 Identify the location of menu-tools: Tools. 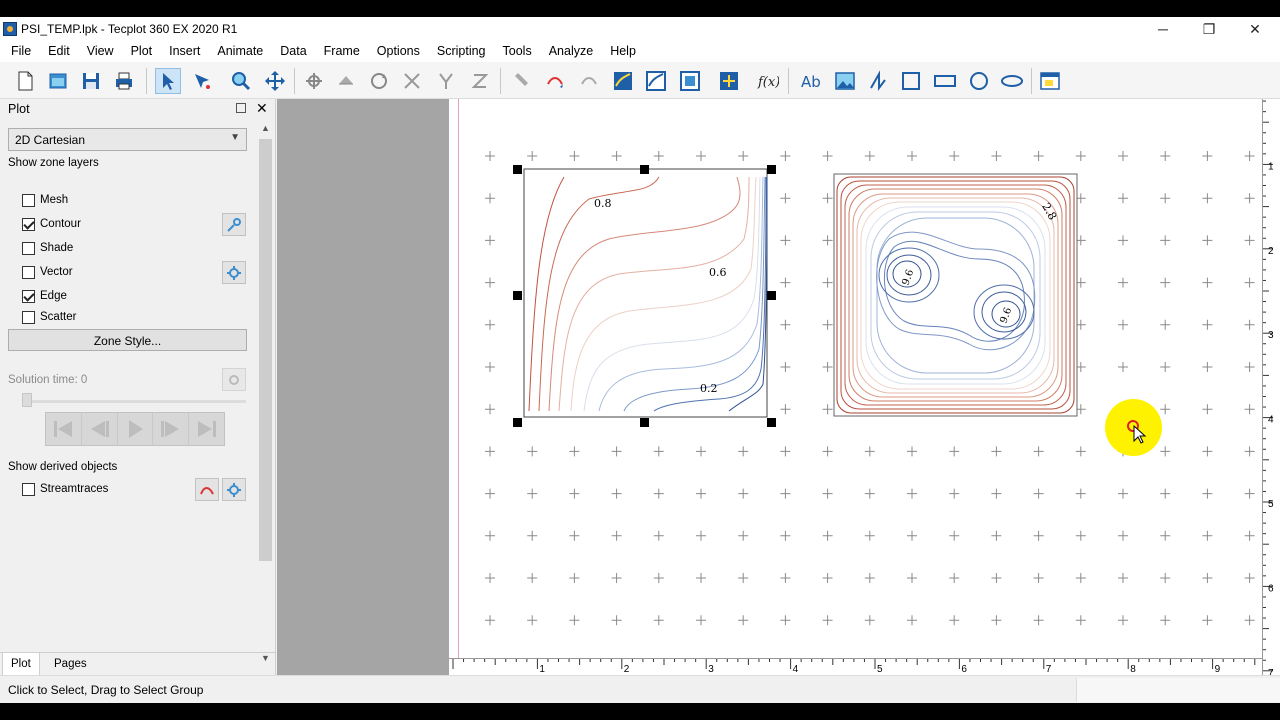
(517, 51).